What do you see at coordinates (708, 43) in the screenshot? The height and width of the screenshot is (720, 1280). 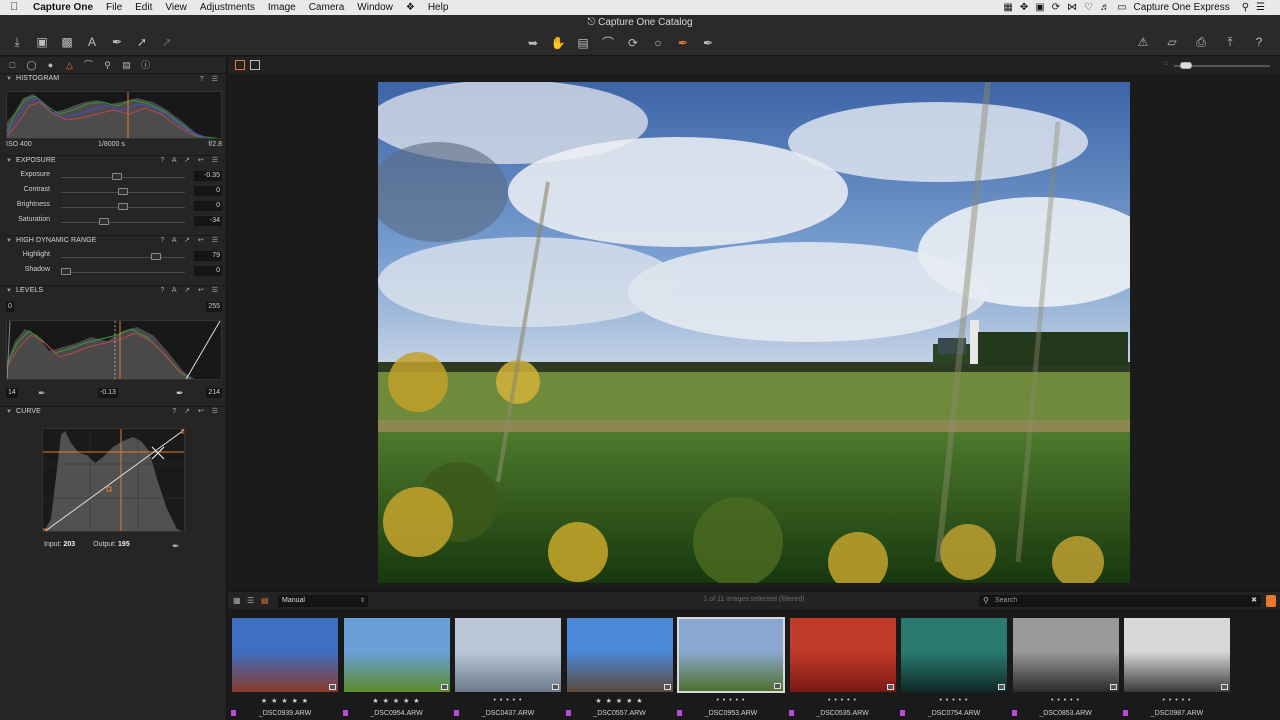 I see `white-balance-picker-icon: ✒` at bounding box center [708, 43].